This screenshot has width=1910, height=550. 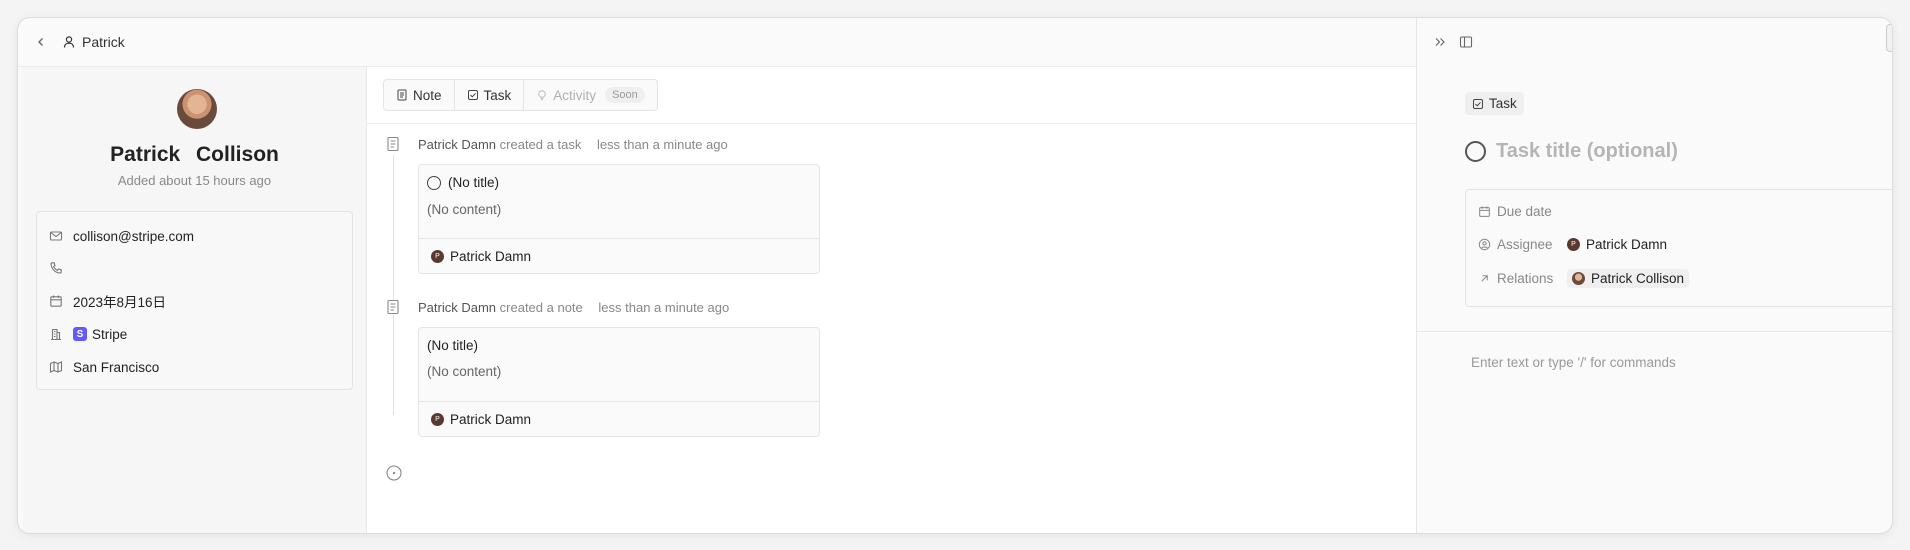 I want to click on relation-chip: Patrick Collison, so click(x=1628, y=278).